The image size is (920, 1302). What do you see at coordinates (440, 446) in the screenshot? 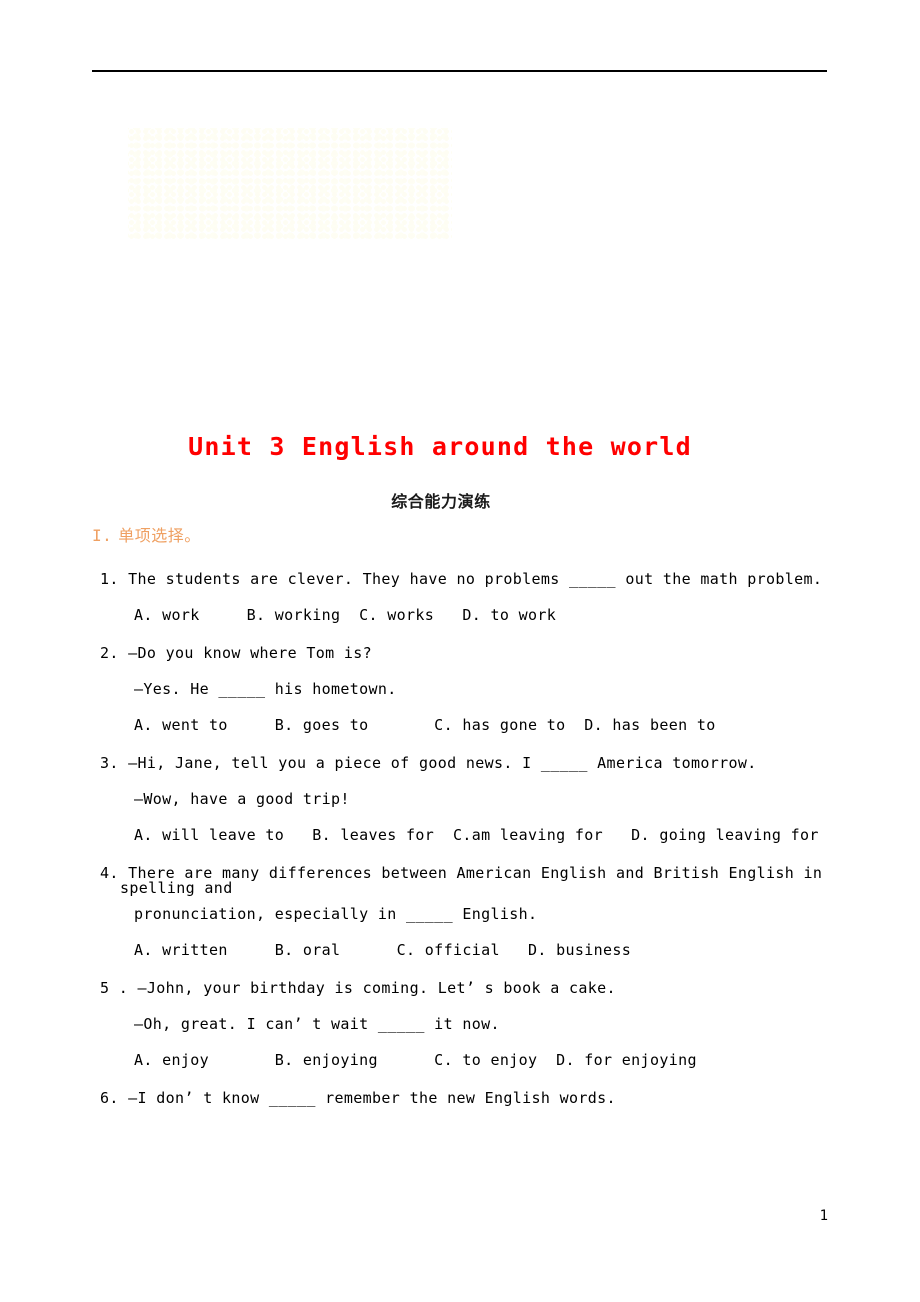
I see `page-title: Unit 3 English around the world` at bounding box center [440, 446].